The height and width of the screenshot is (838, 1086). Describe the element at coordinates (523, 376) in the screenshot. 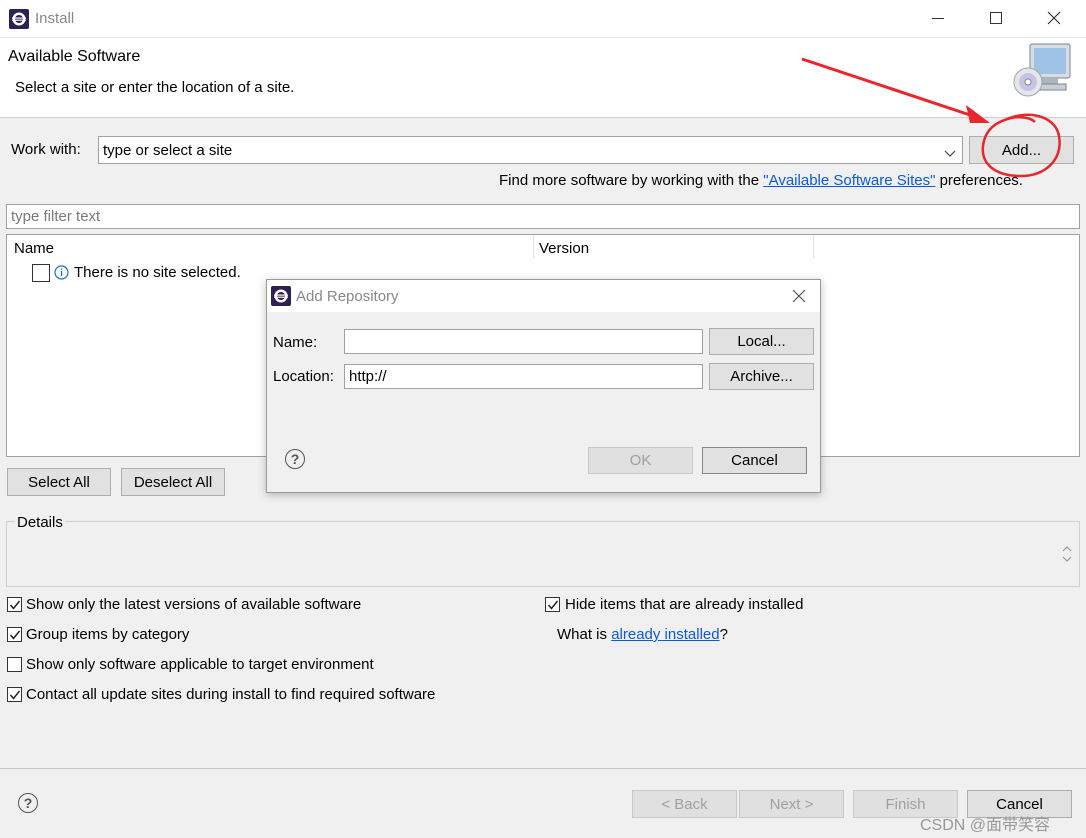

I see `location-input: http://` at that location.